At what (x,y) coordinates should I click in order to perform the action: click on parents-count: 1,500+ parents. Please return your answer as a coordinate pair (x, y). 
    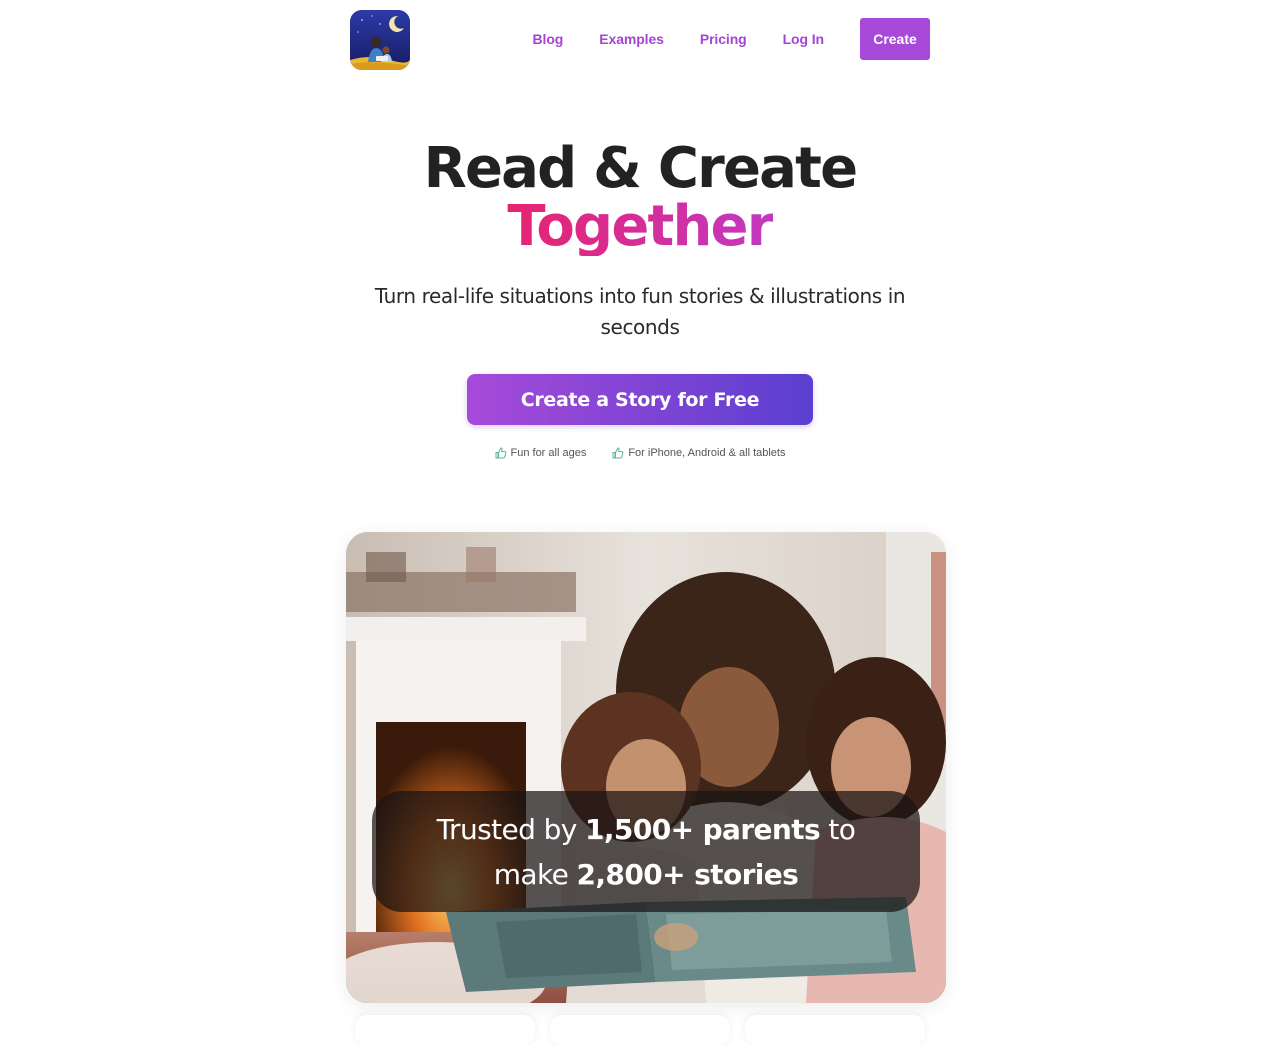
    Looking at the image, I should click on (703, 829).